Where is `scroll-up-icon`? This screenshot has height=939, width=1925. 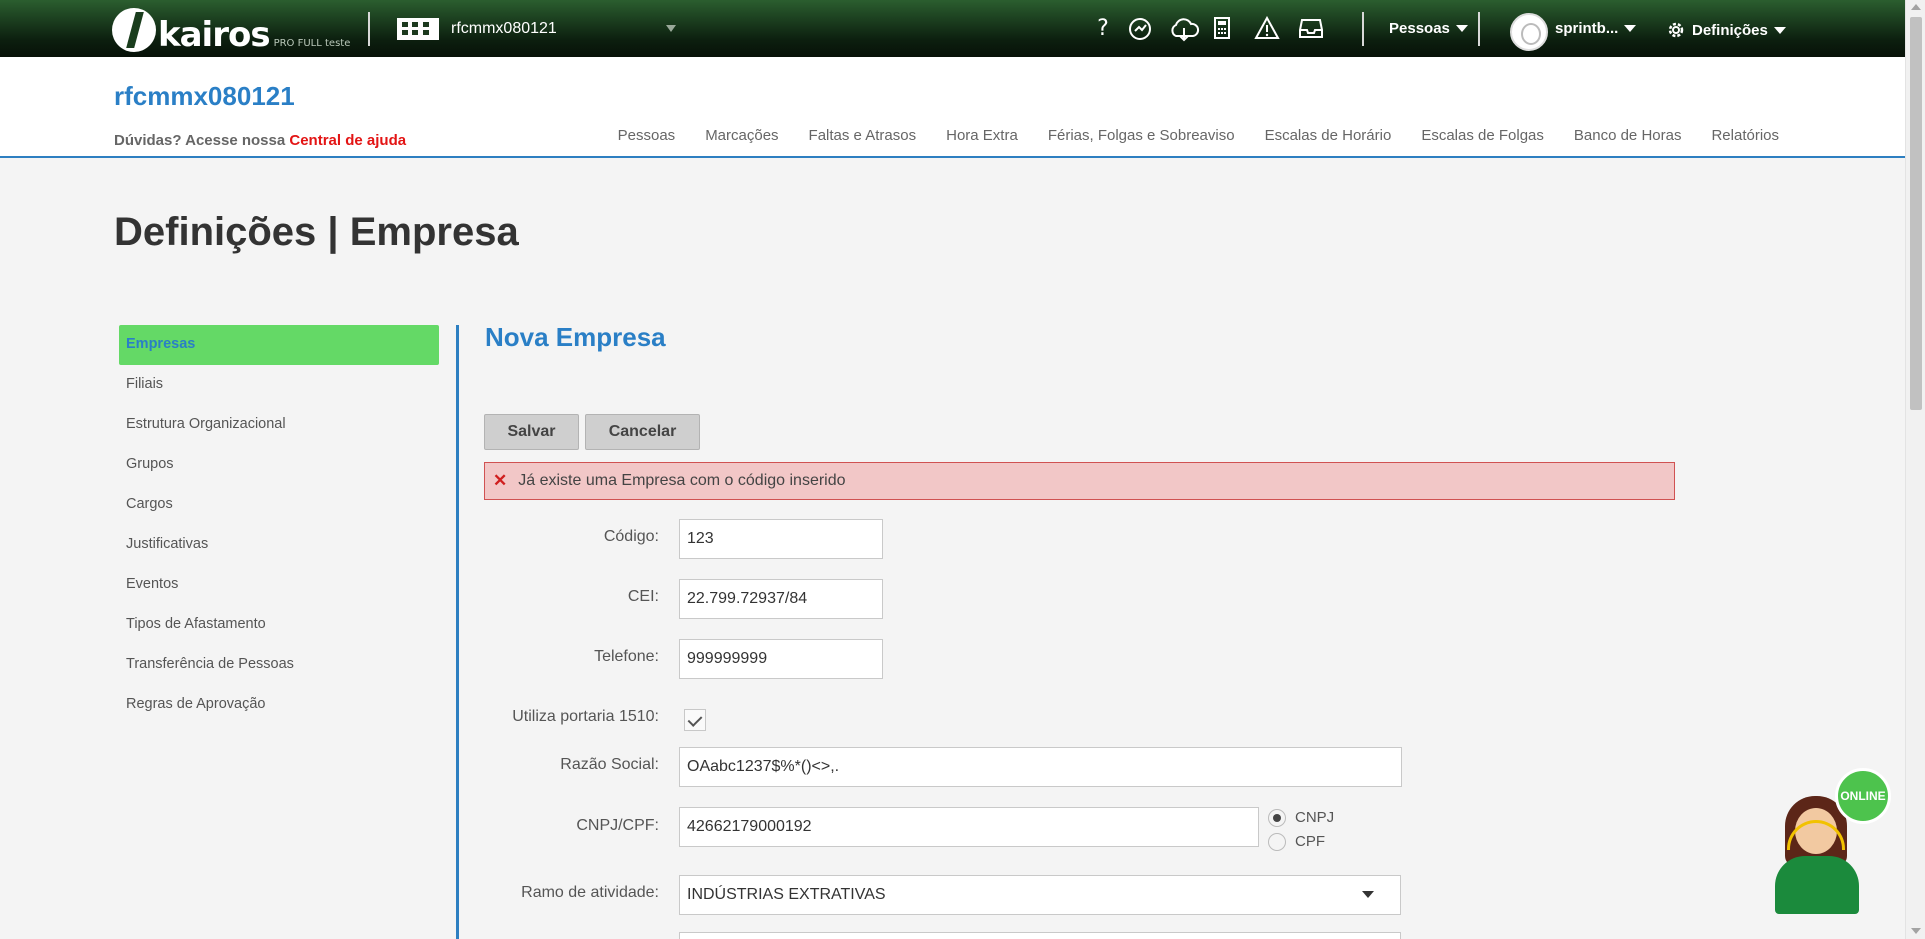
scroll-up-icon is located at coordinates (1916, 7).